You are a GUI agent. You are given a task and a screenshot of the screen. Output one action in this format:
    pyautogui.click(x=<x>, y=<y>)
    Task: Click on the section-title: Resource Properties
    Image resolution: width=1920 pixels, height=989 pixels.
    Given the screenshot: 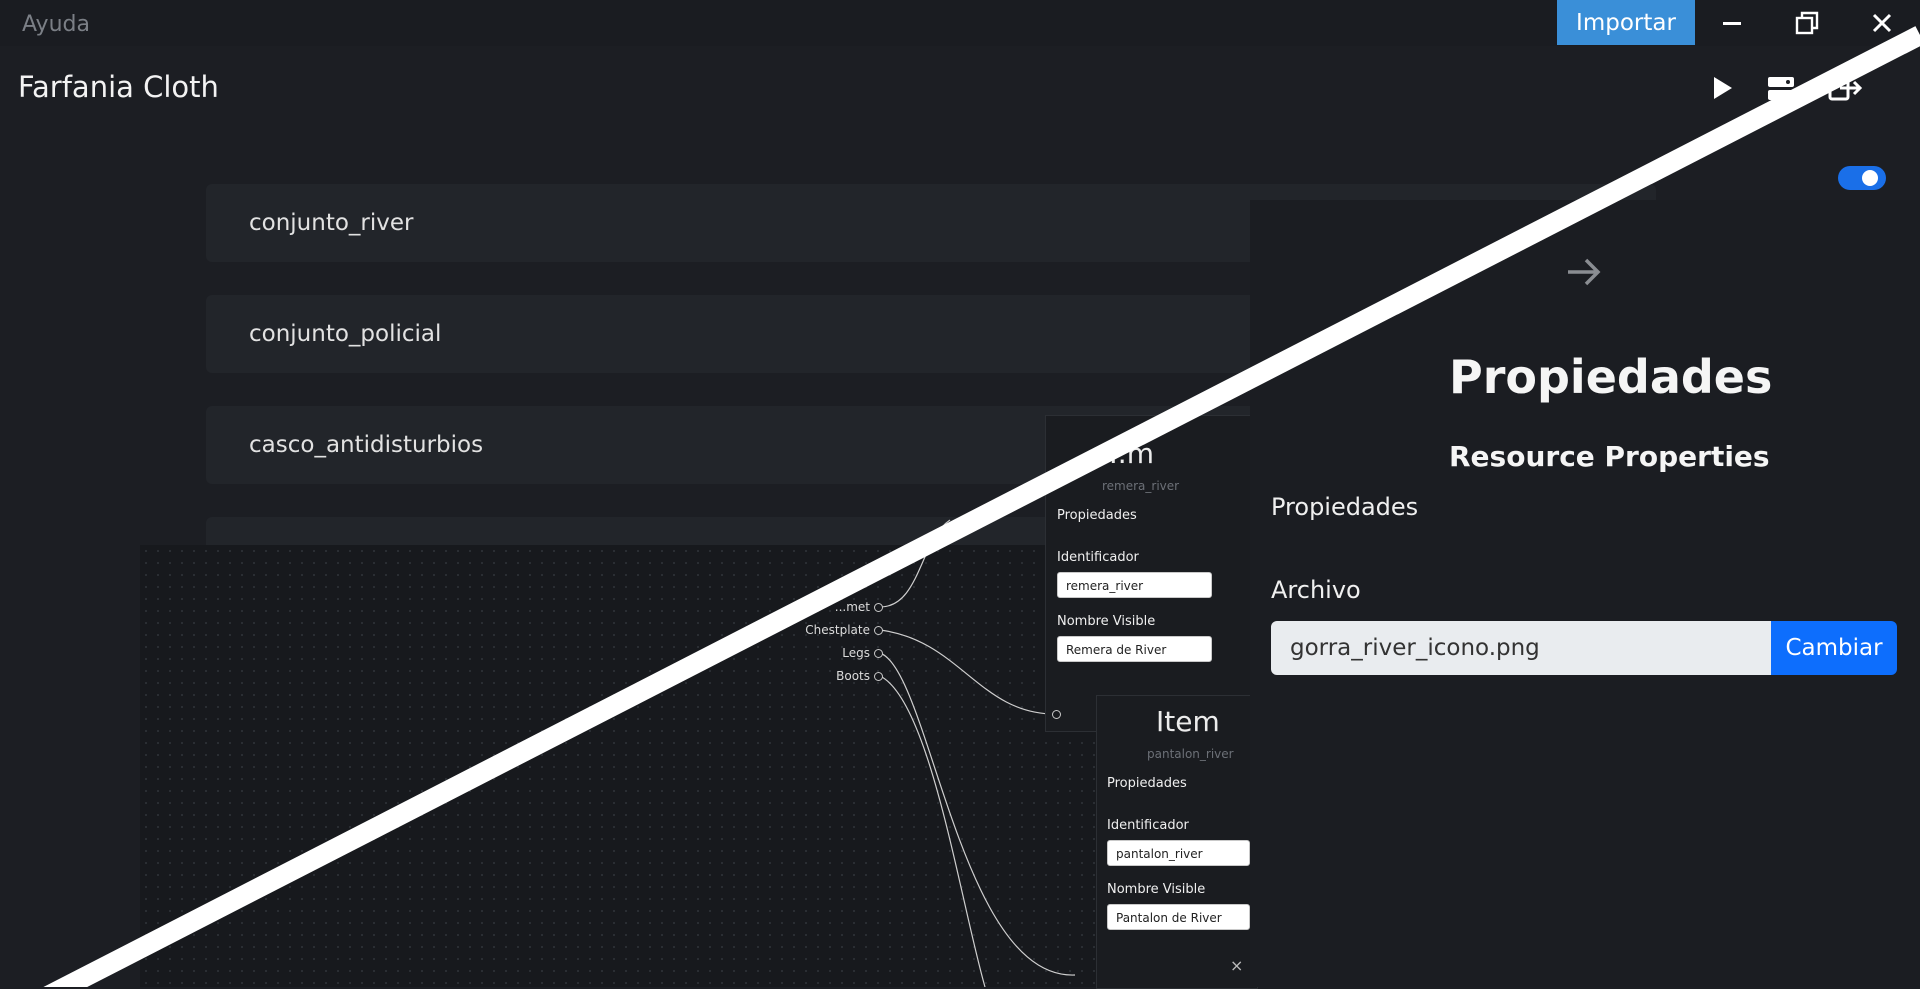 What is the action you would take?
    pyautogui.click(x=1609, y=456)
    